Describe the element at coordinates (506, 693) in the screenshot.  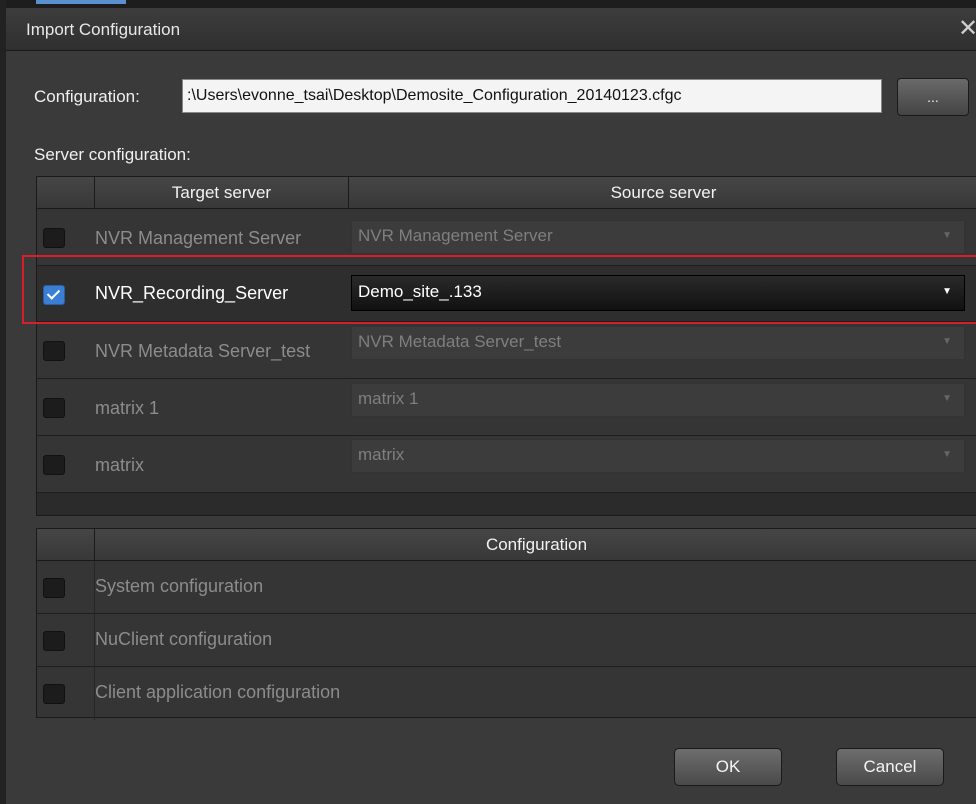
I see `configuration-row: Client application configuration` at that location.